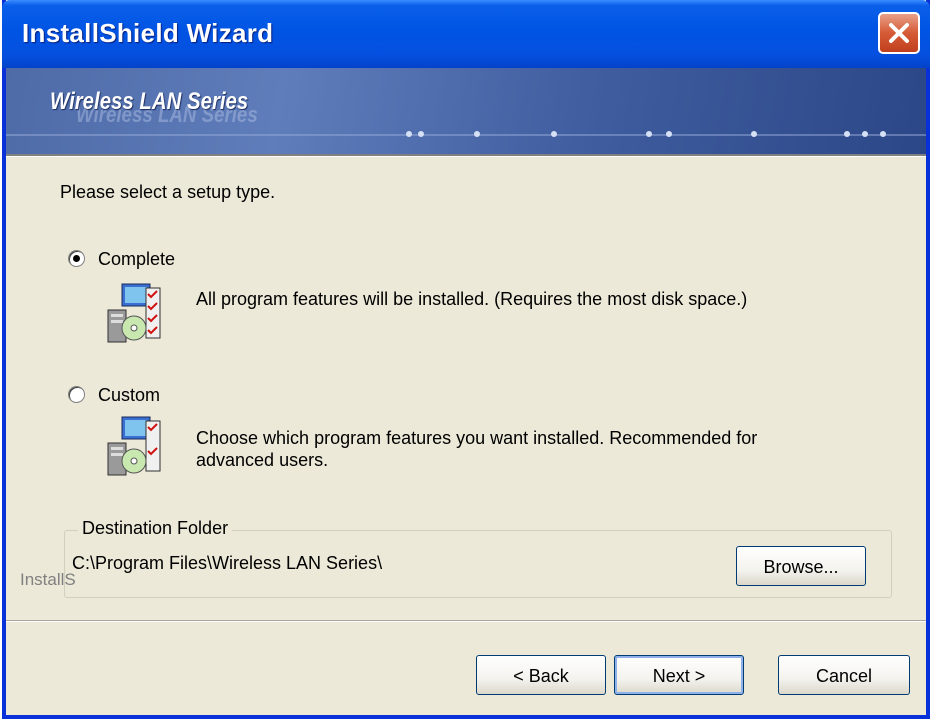  Describe the element at coordinates (466, 111) in the screenshot. I see `header-banner: Wireless LAN Series Wireless LAN Series` at that location.